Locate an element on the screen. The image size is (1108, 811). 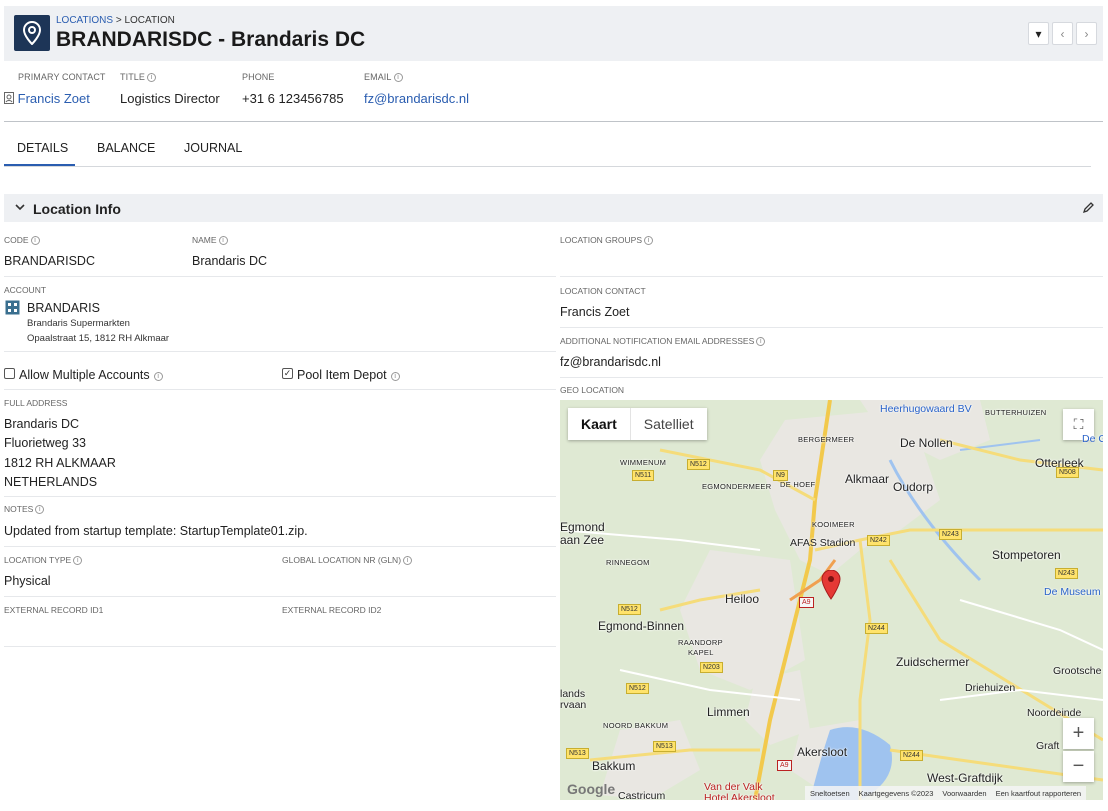
map-label: Graft is located at coordinates (1048, 746).